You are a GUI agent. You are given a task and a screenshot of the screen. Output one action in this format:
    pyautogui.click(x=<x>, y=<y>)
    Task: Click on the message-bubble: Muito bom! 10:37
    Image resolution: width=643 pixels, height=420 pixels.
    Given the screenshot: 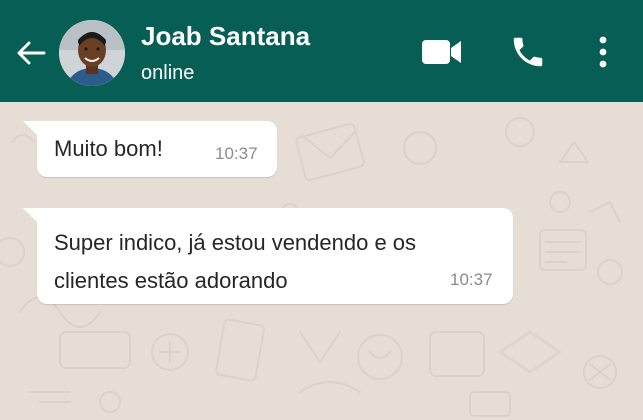 What is the action you would take?
    pyautogui.click(x=150, y=149)
    